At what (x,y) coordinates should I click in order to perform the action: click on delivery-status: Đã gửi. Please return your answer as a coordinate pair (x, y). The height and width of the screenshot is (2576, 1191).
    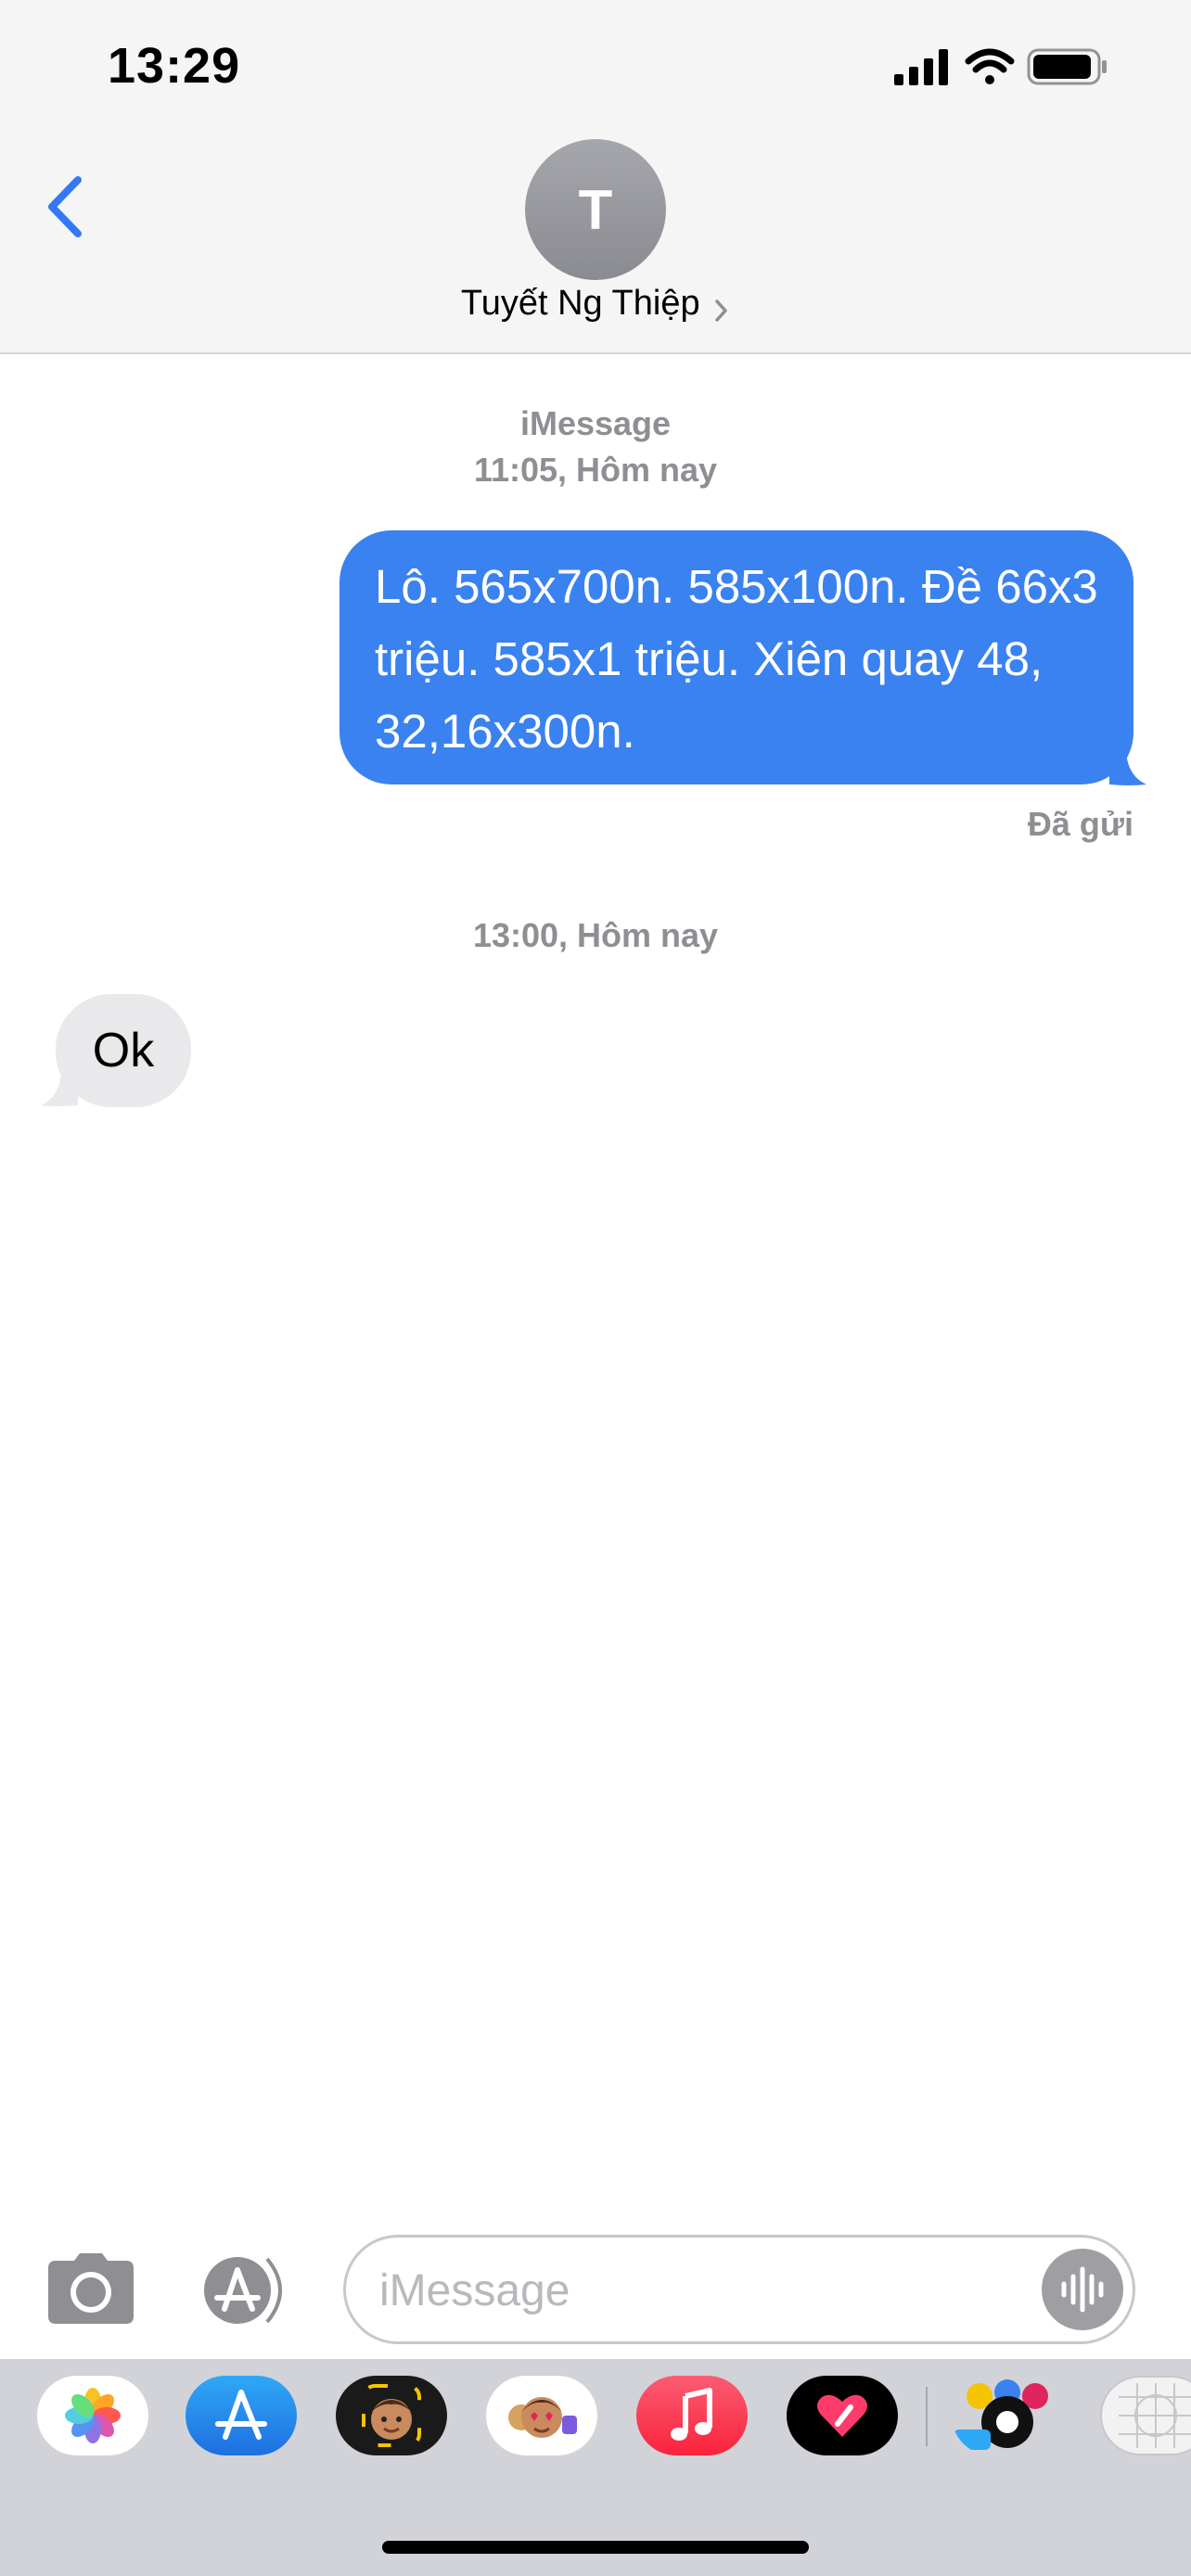
    Looking at the image, I should click on (1080, 824).